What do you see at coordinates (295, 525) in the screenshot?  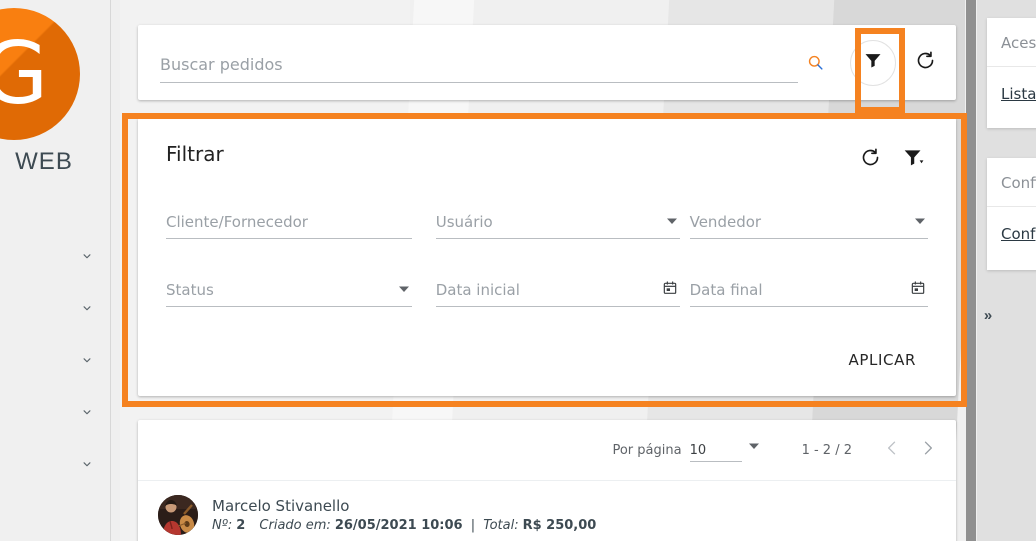 I see `order-created-label: Criado em:` at bounding box center [295, 525].